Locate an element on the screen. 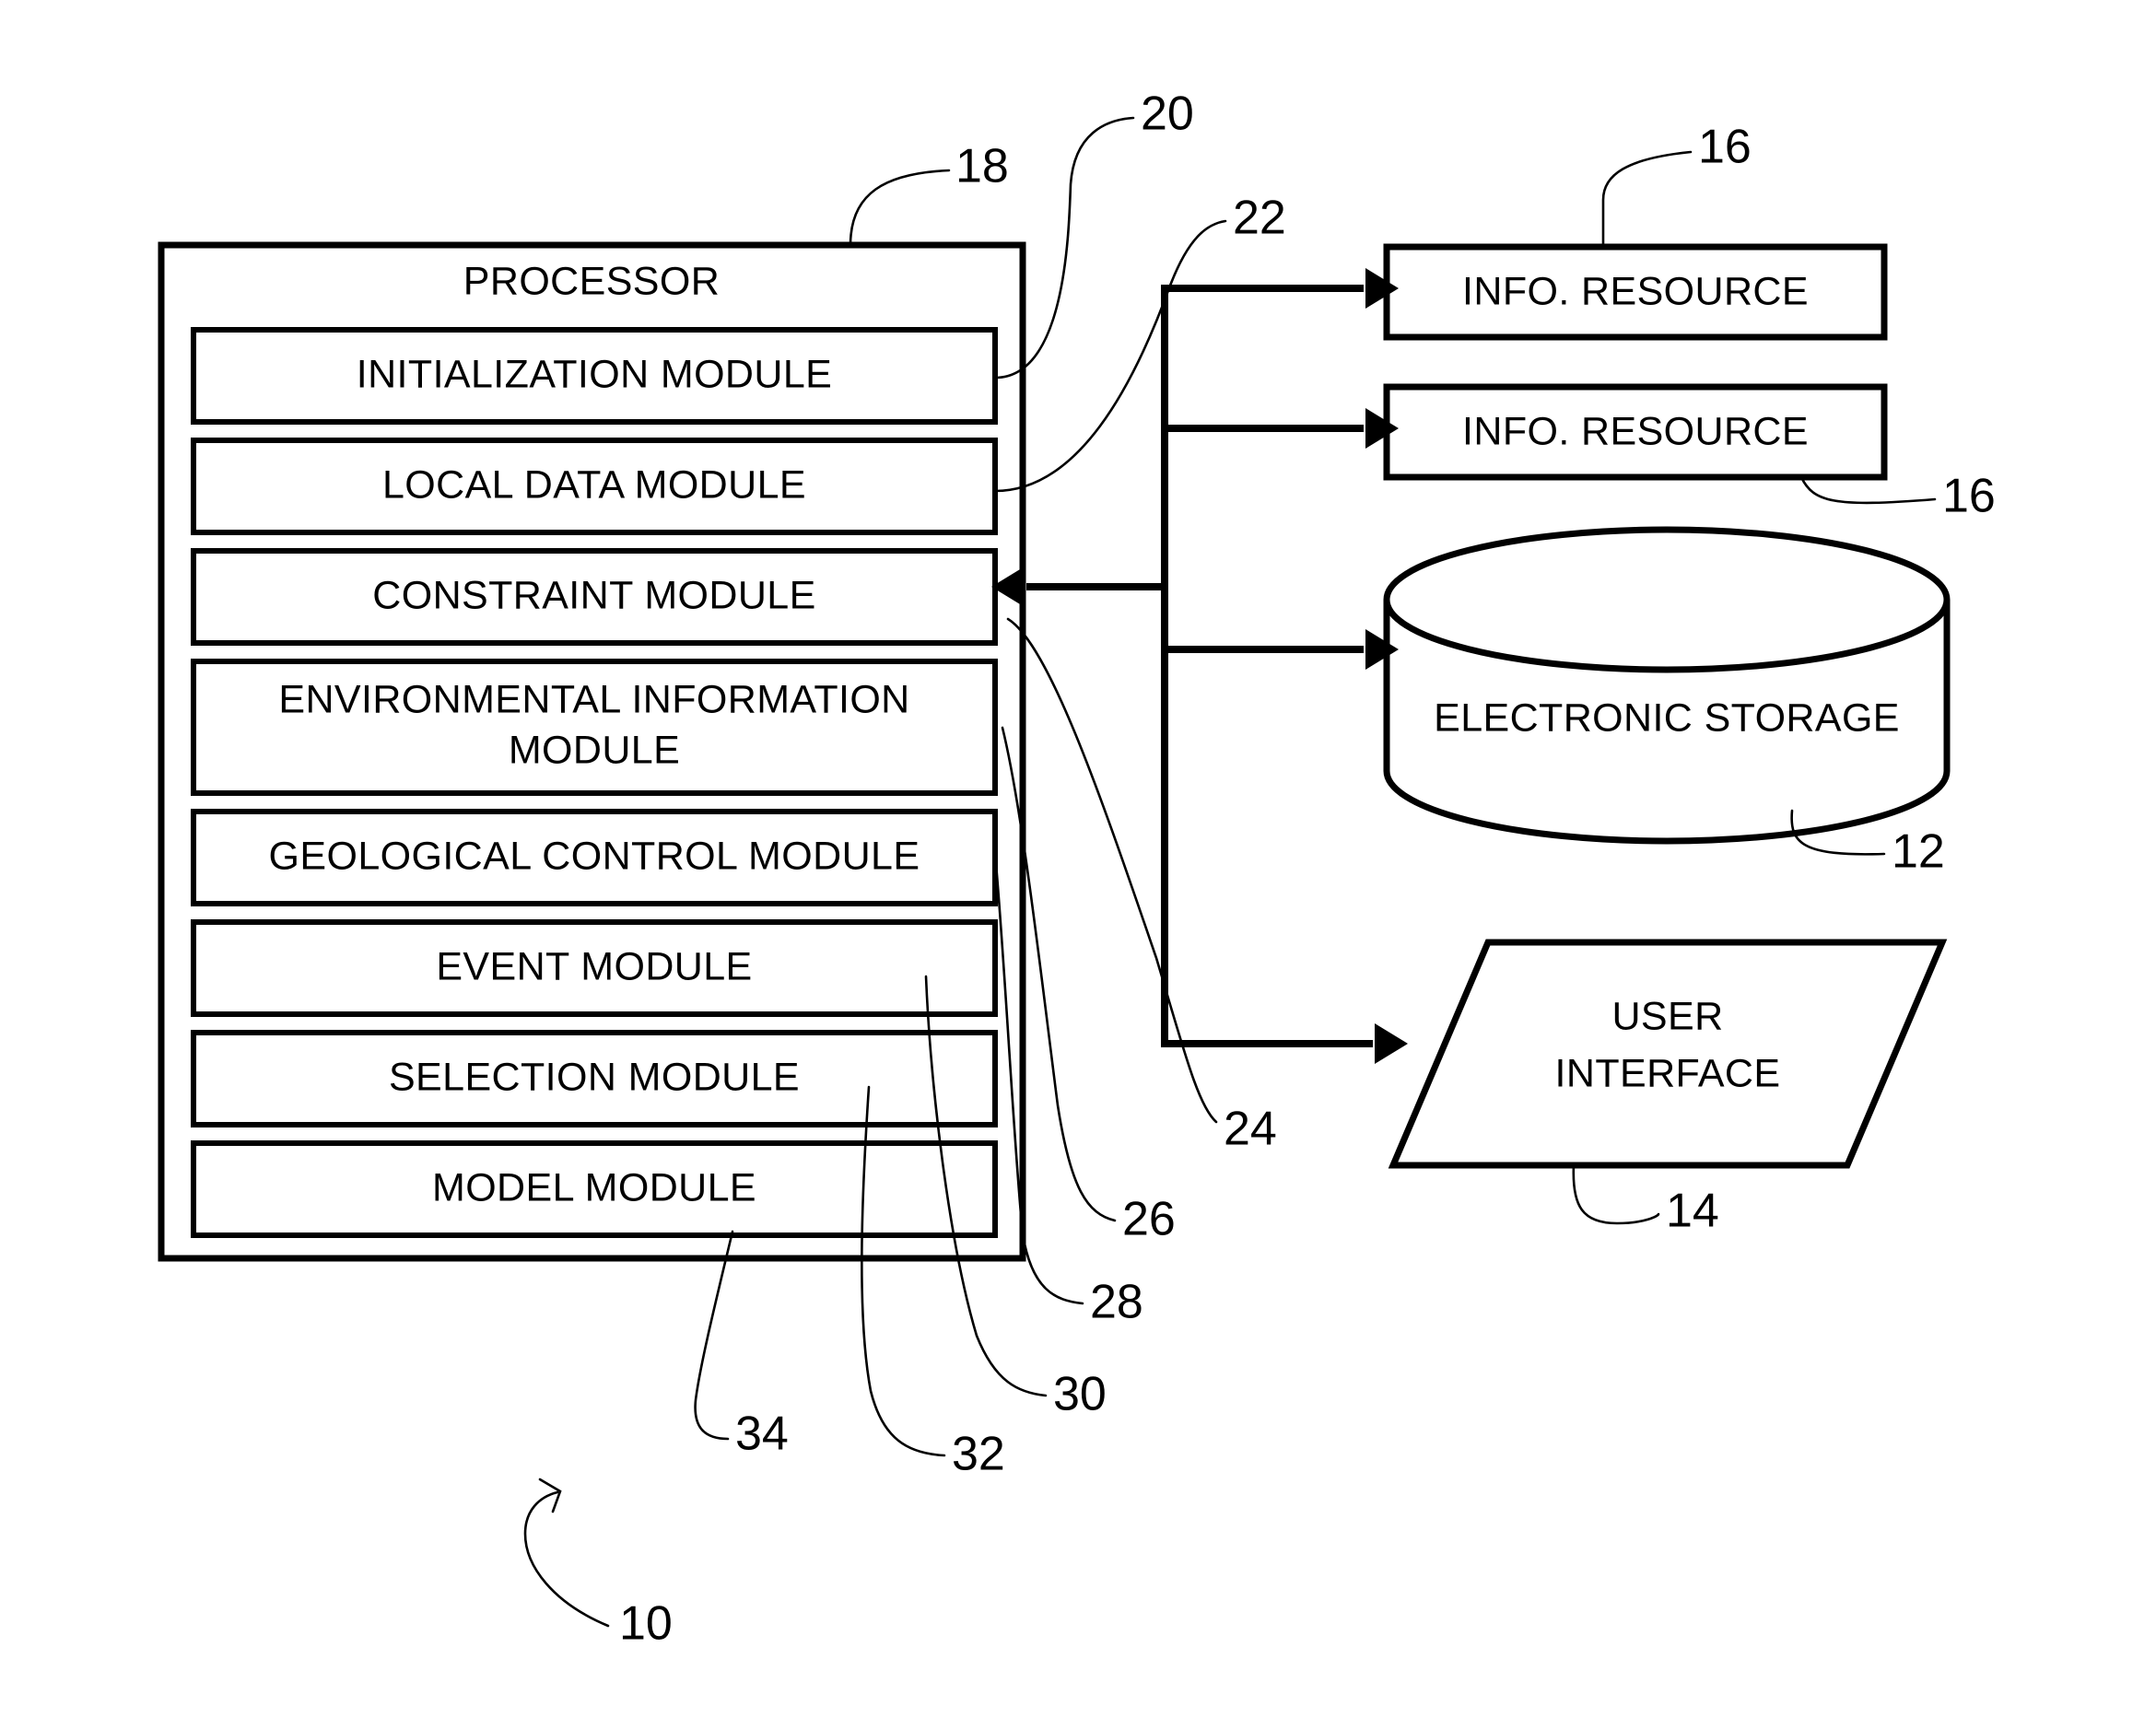  selection-module-label: SELECTION MODULE is located at coordinates (594, 1077).